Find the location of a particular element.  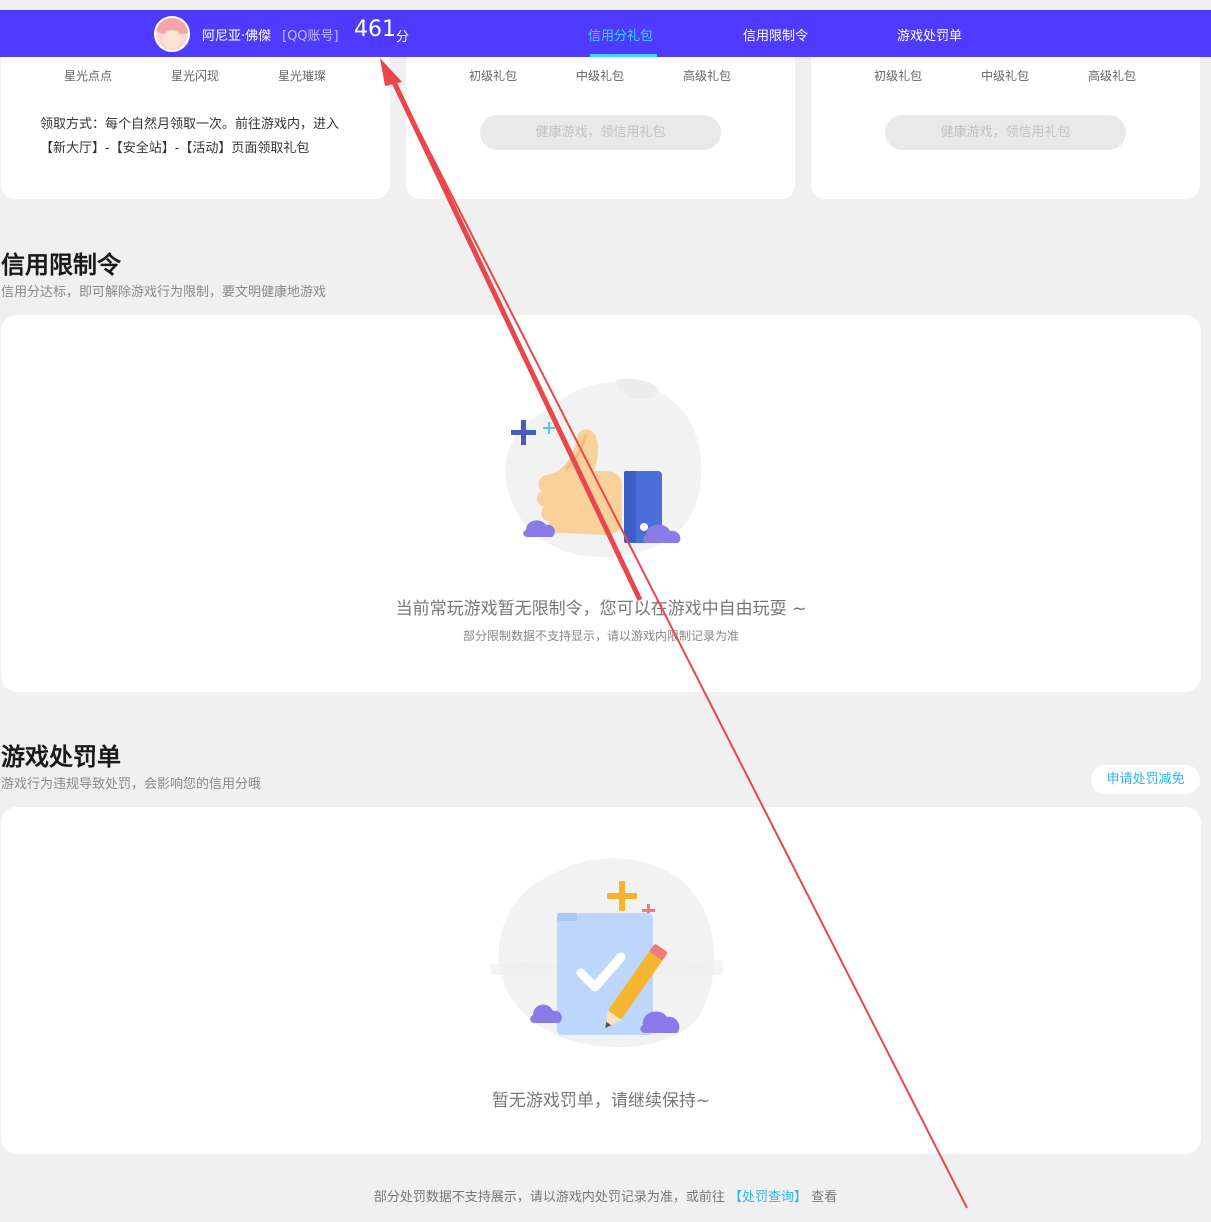

restriction-section-subtitle: 信用分达标，即可解除游戏行为限制，要文明健康地游戏 is located at coordinates (164, 292).